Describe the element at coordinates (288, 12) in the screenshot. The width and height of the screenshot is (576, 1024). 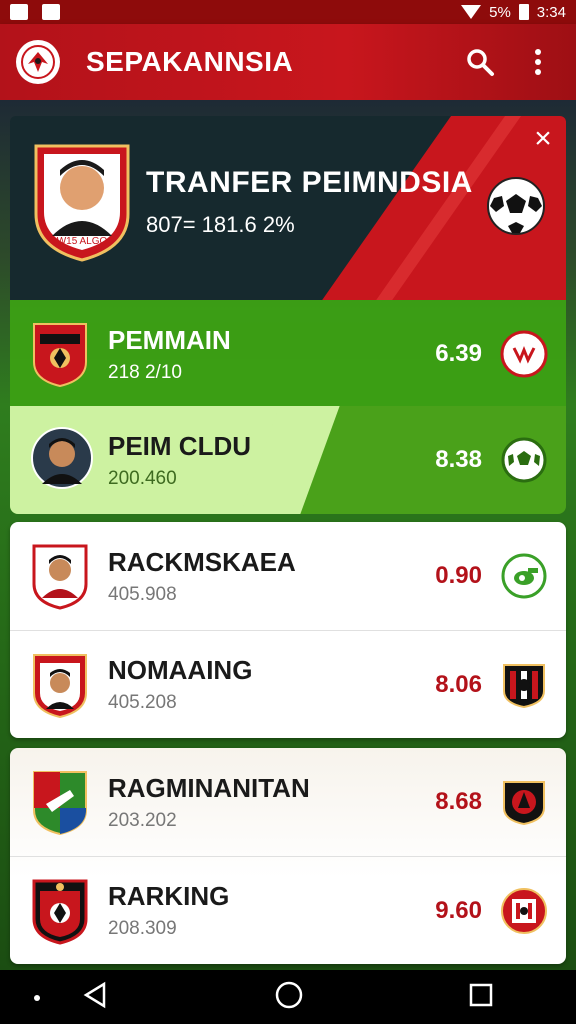
I see `status-bar: 5% 3:34` at that location.